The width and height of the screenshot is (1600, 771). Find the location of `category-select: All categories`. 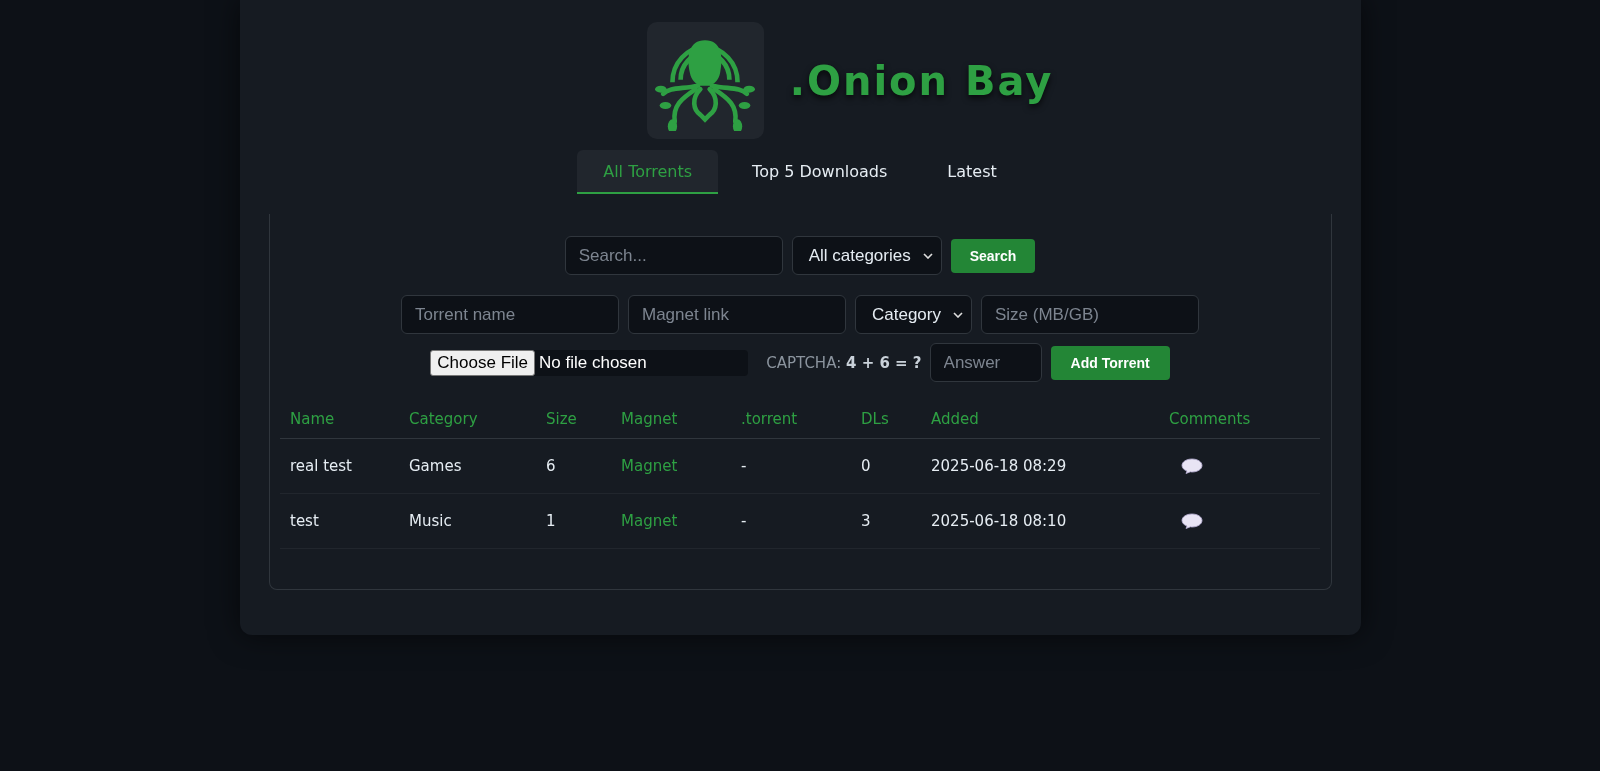

category-select: All categories is located at coordinates (866, 255).